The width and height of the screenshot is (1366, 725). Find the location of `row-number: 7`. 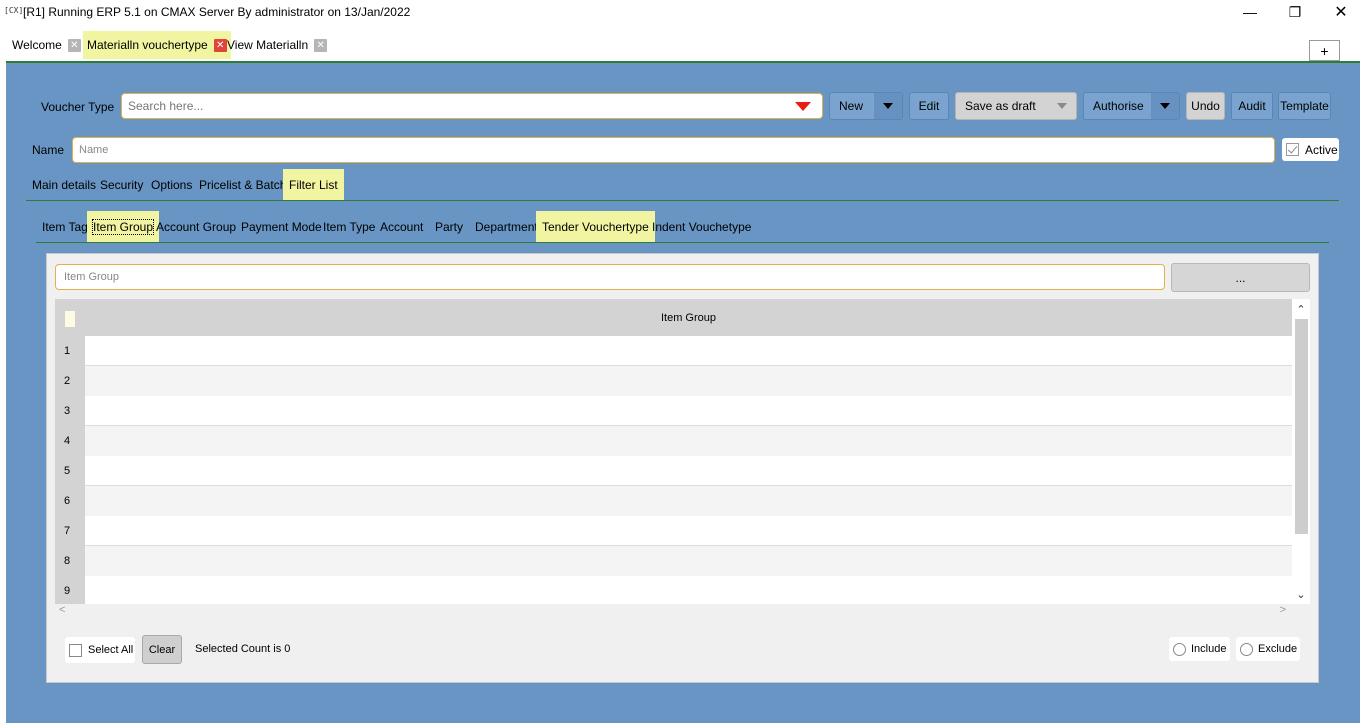

row-number: 7 is located at coordinates (70, 531).